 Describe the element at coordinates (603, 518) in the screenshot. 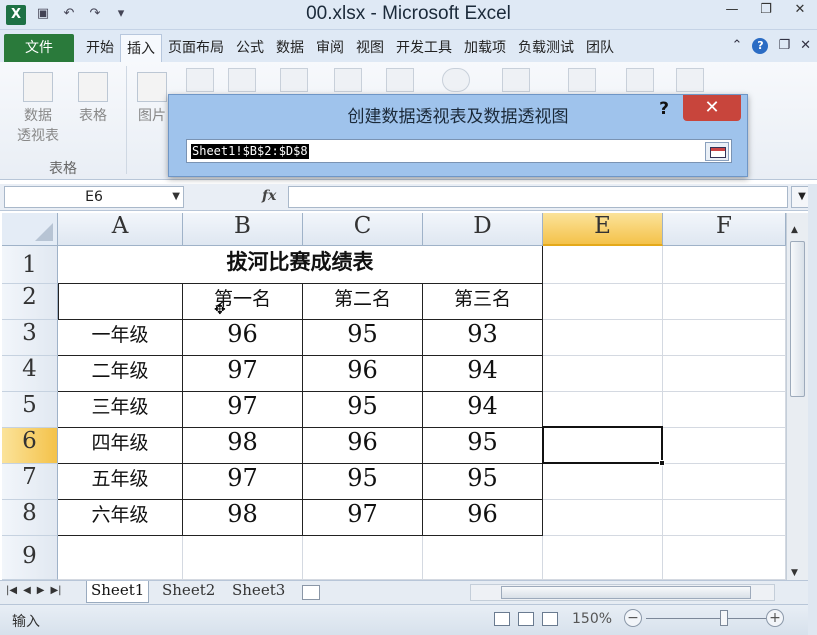

I see `cell-e8` at that location.